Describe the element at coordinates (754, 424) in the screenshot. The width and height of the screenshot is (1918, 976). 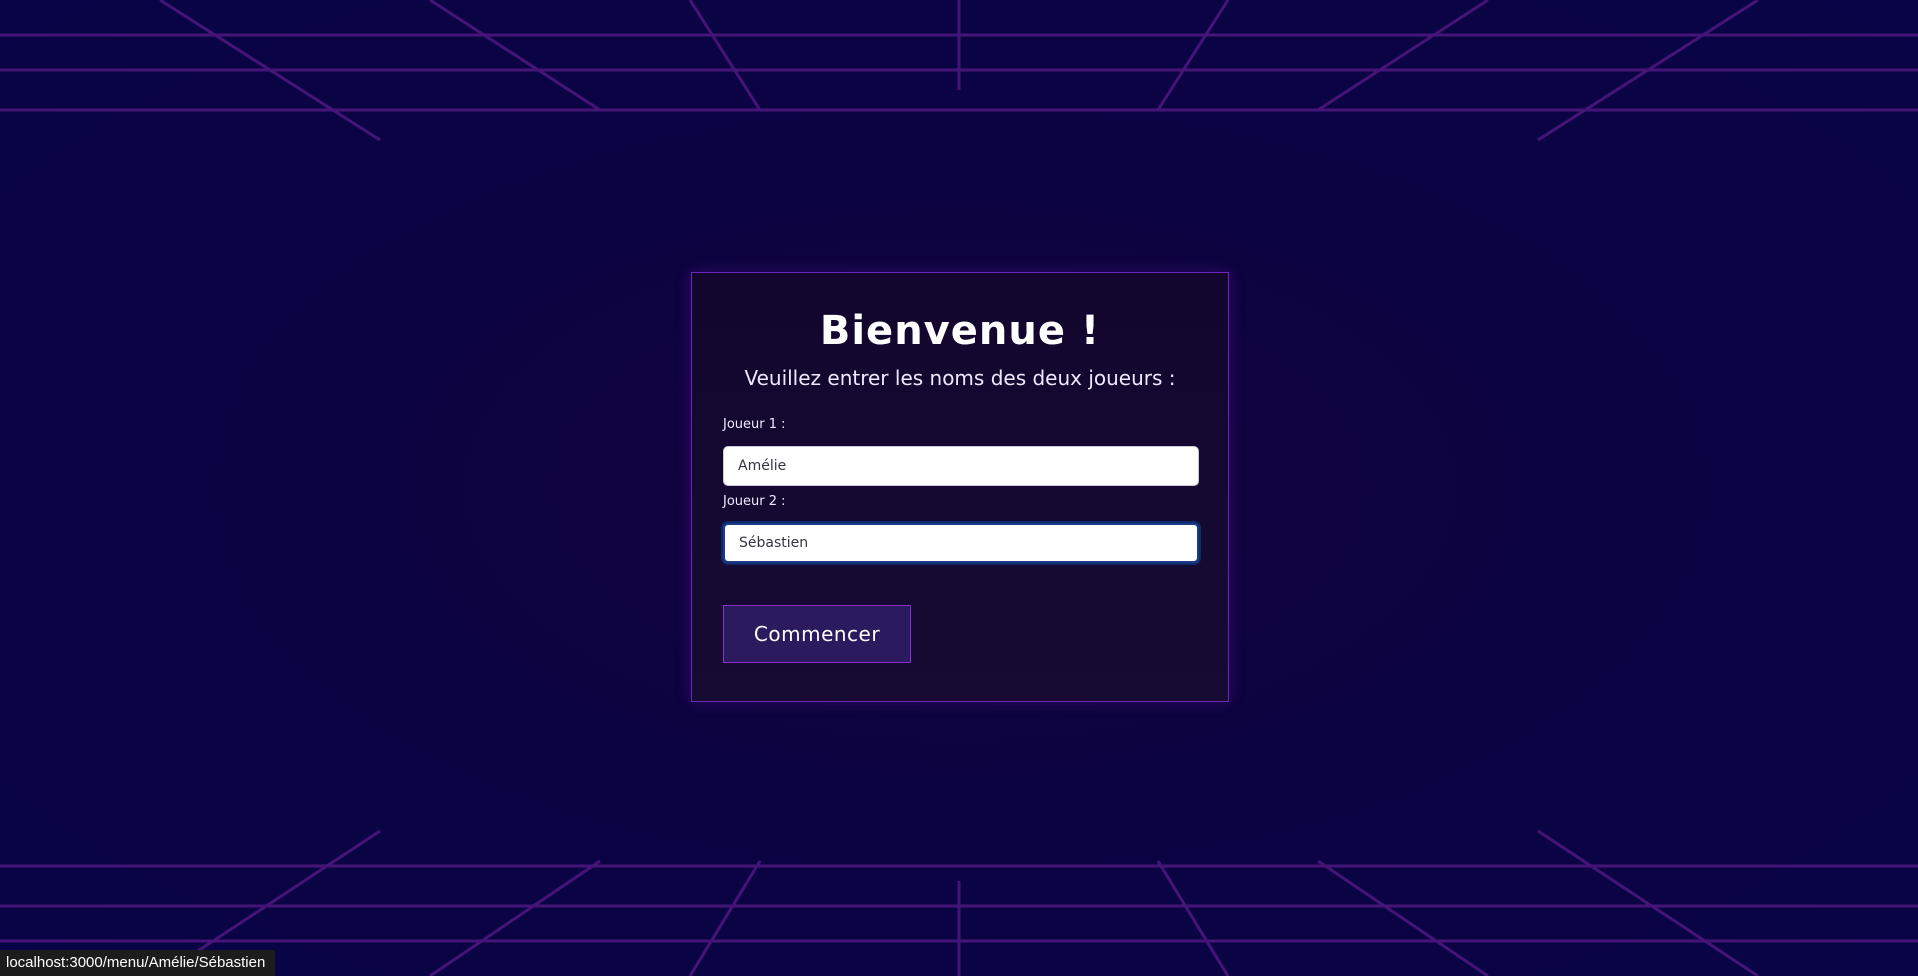
I see `player1-label: Joueur 1 :` at that location.